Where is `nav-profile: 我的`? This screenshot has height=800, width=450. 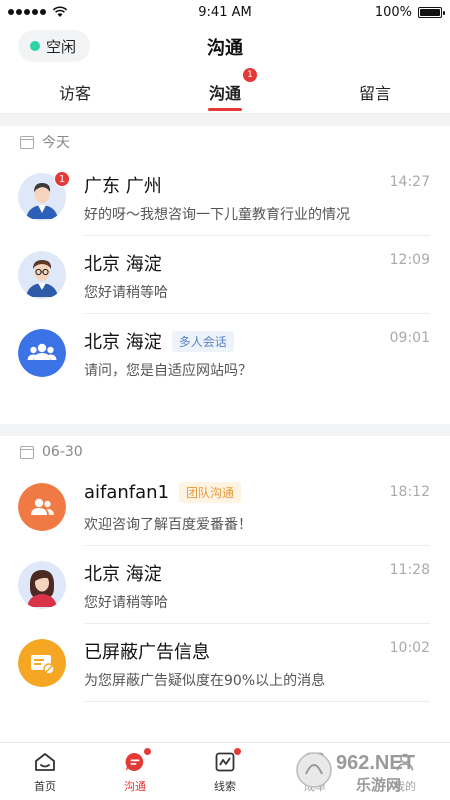
nav-profile: 我的 is located at coordinates (405, 771).